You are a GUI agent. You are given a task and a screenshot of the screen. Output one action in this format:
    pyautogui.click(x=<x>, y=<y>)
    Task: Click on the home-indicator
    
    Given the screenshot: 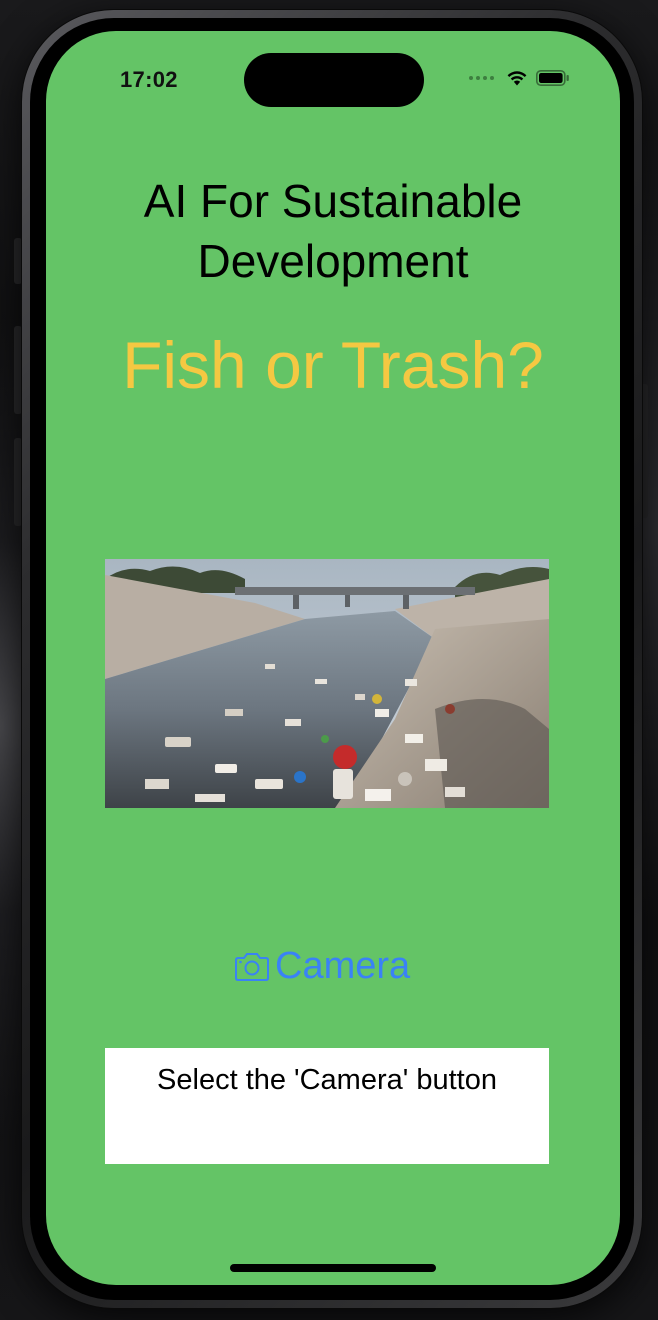 What is the action you would take?
    pyautogui.click(x=333, y=1268)
    